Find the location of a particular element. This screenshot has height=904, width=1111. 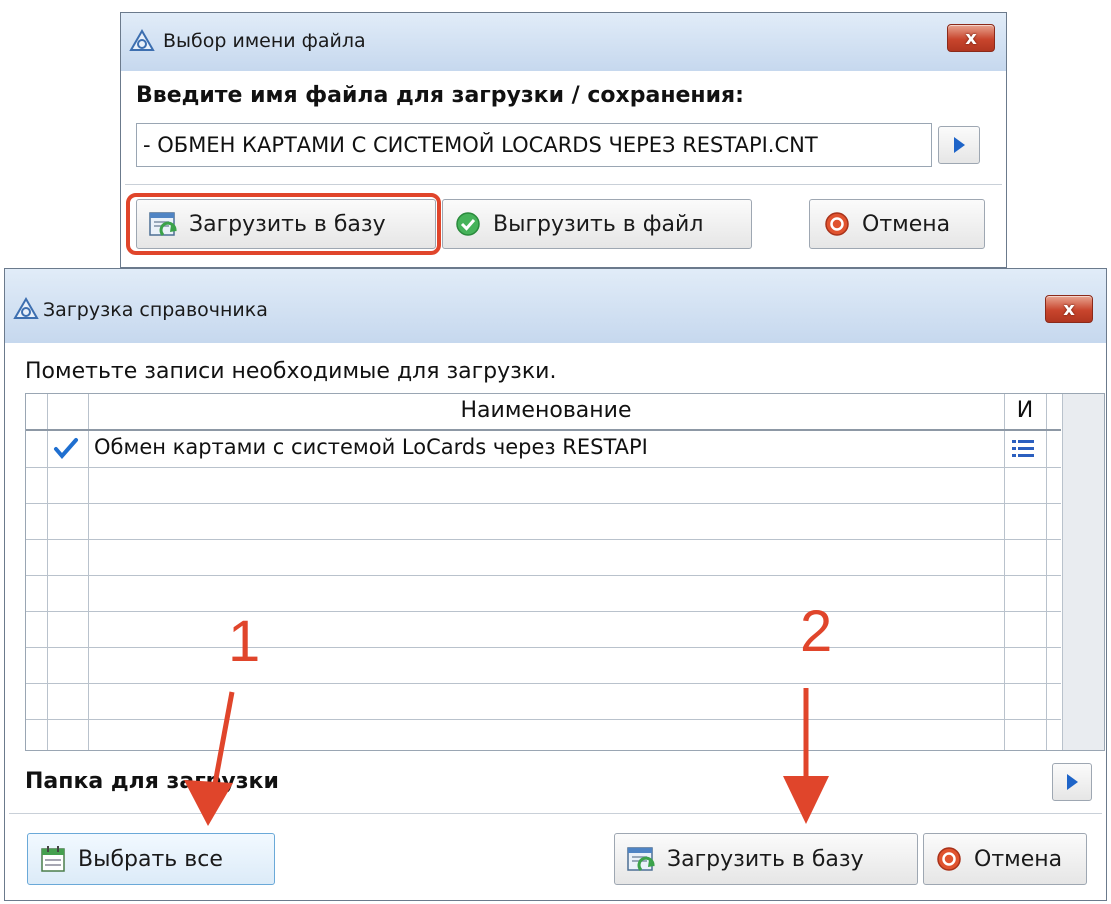

filename-browse-button is located at coordinates (959, 145).